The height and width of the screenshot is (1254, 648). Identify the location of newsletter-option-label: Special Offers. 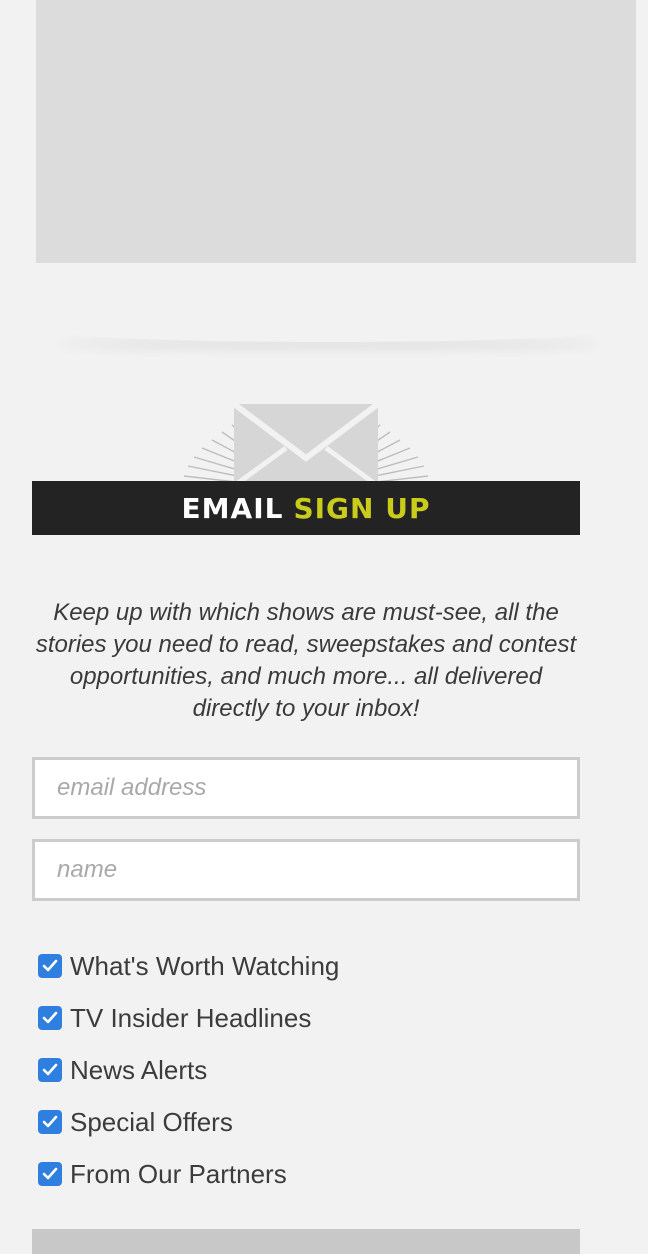
(151, 1121).